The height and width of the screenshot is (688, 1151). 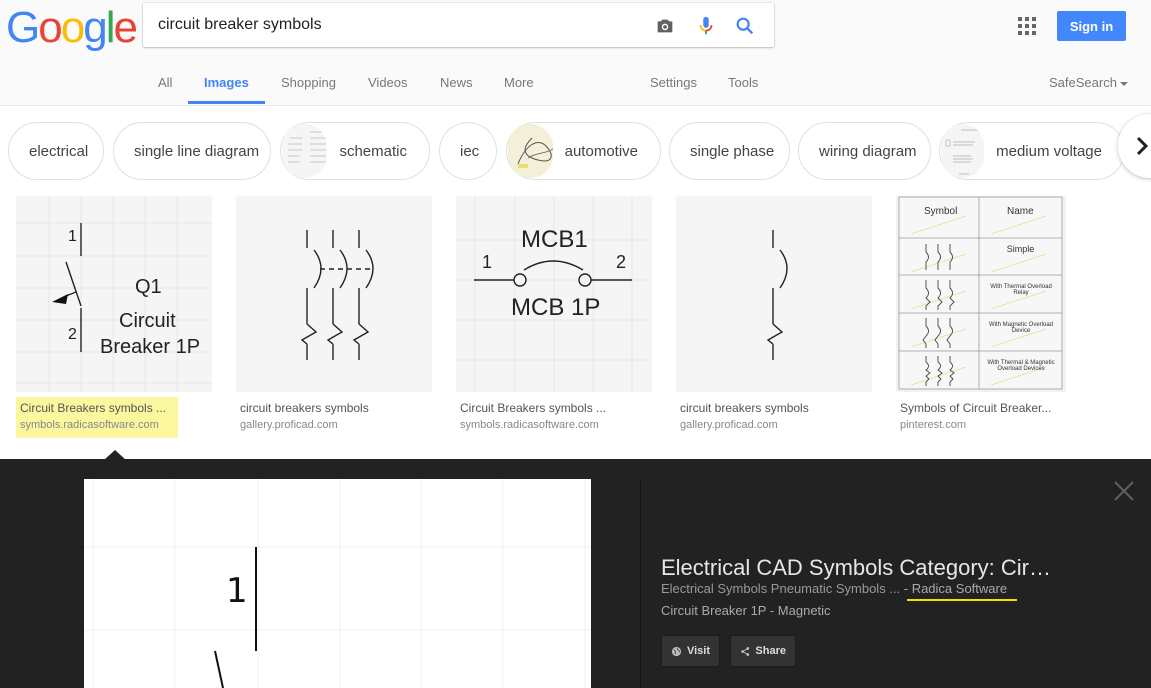 What do you see at coordinates (745, 26) in the screenshot?
I see `search-icon` at bounding box center [745, 26].